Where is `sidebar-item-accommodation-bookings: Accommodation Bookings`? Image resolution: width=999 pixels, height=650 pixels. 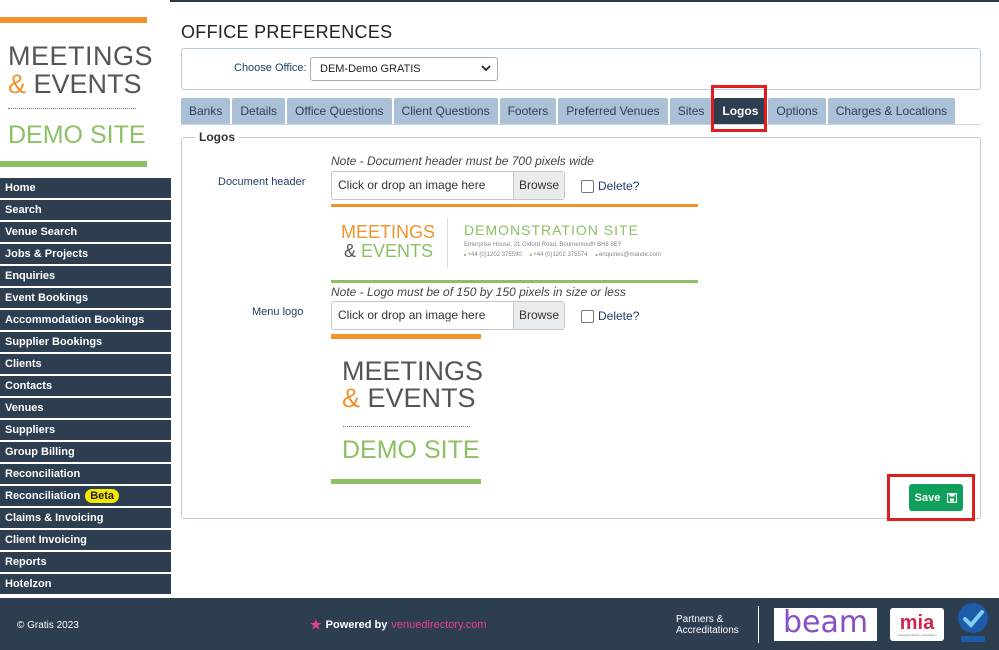
sidebar-item-accommodation-bookings: Accommodation Bookings is located at coordinates (85, 321).